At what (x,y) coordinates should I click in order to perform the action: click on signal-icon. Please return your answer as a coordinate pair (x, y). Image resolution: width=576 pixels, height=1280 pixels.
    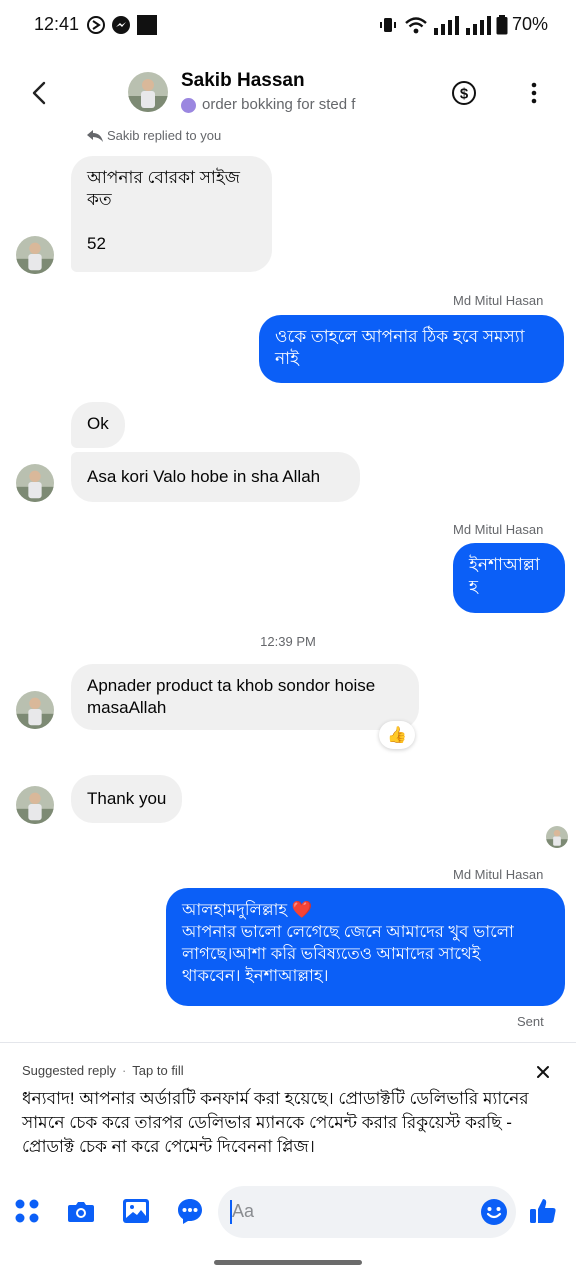
    Looking at the image, I should click on (446, 25).